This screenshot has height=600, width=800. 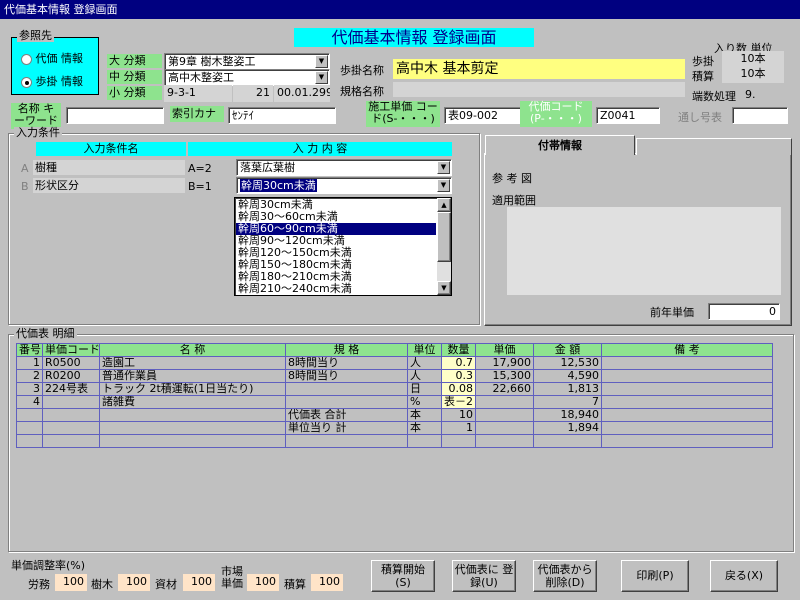 I want to click on labor-input: 100, so click(x=71, y=582).